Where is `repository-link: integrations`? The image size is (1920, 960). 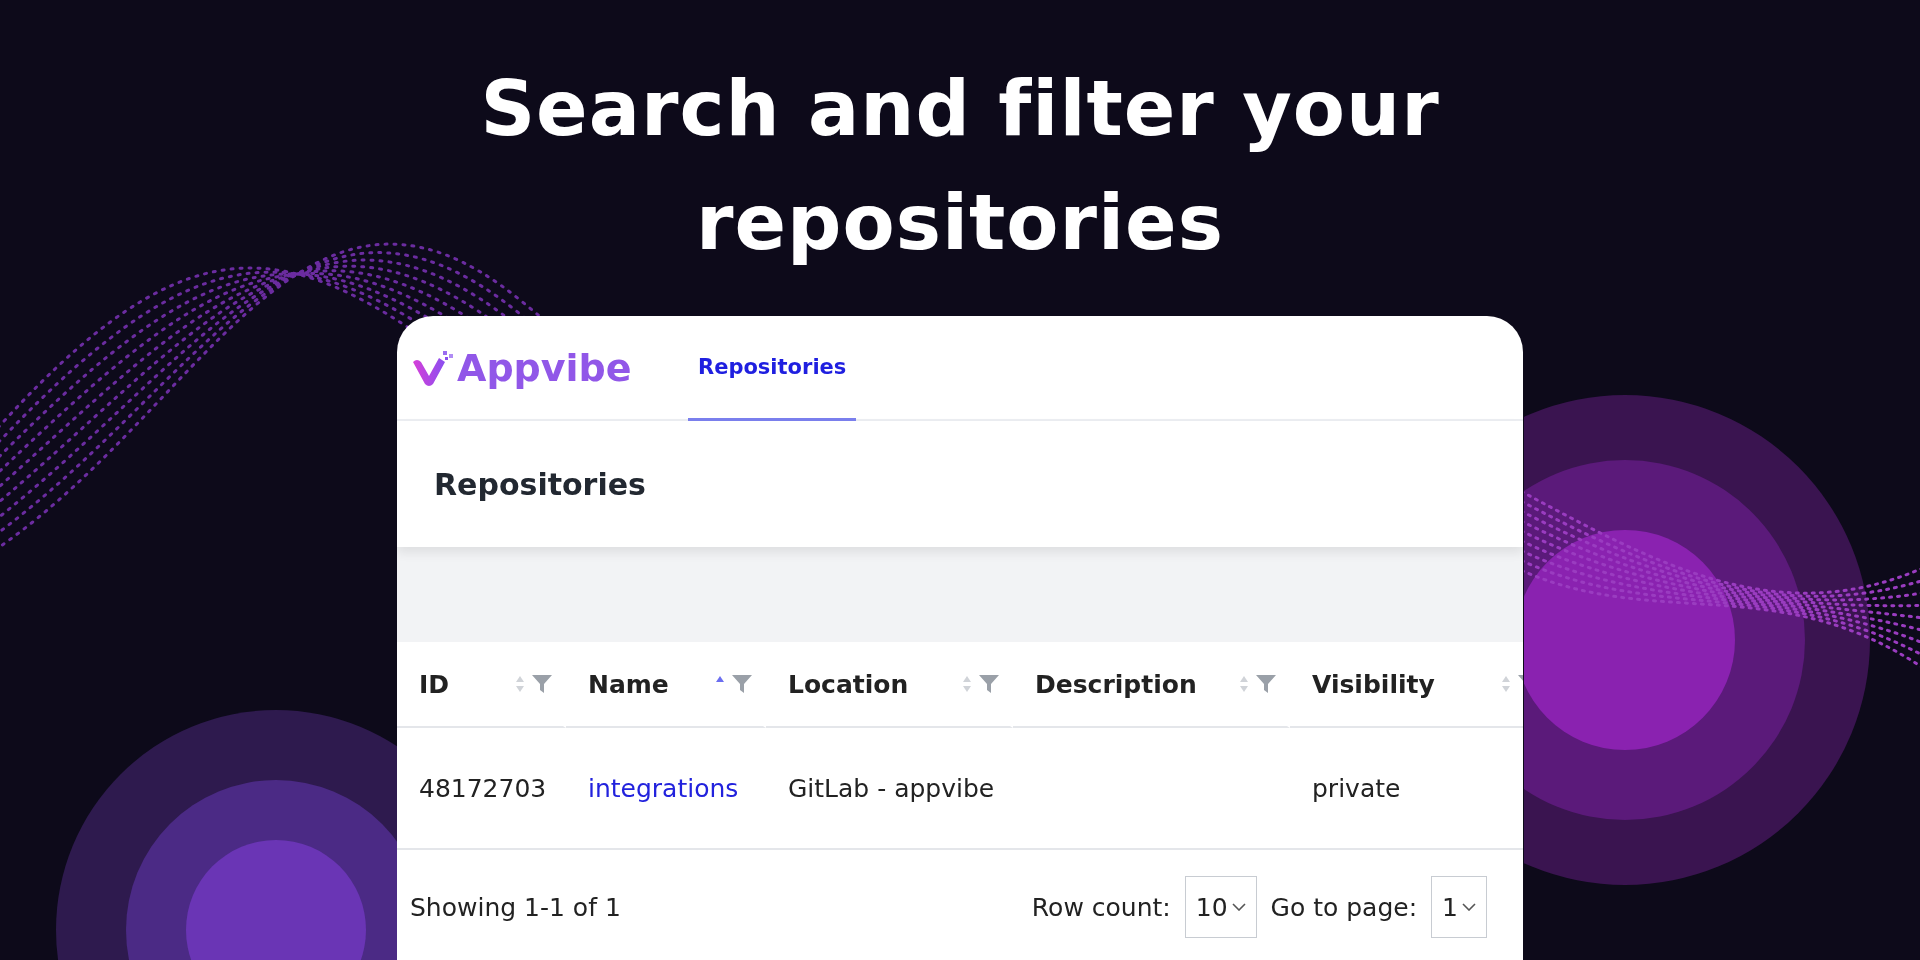 repository-link: integrations is located at coordinates (663, 788).